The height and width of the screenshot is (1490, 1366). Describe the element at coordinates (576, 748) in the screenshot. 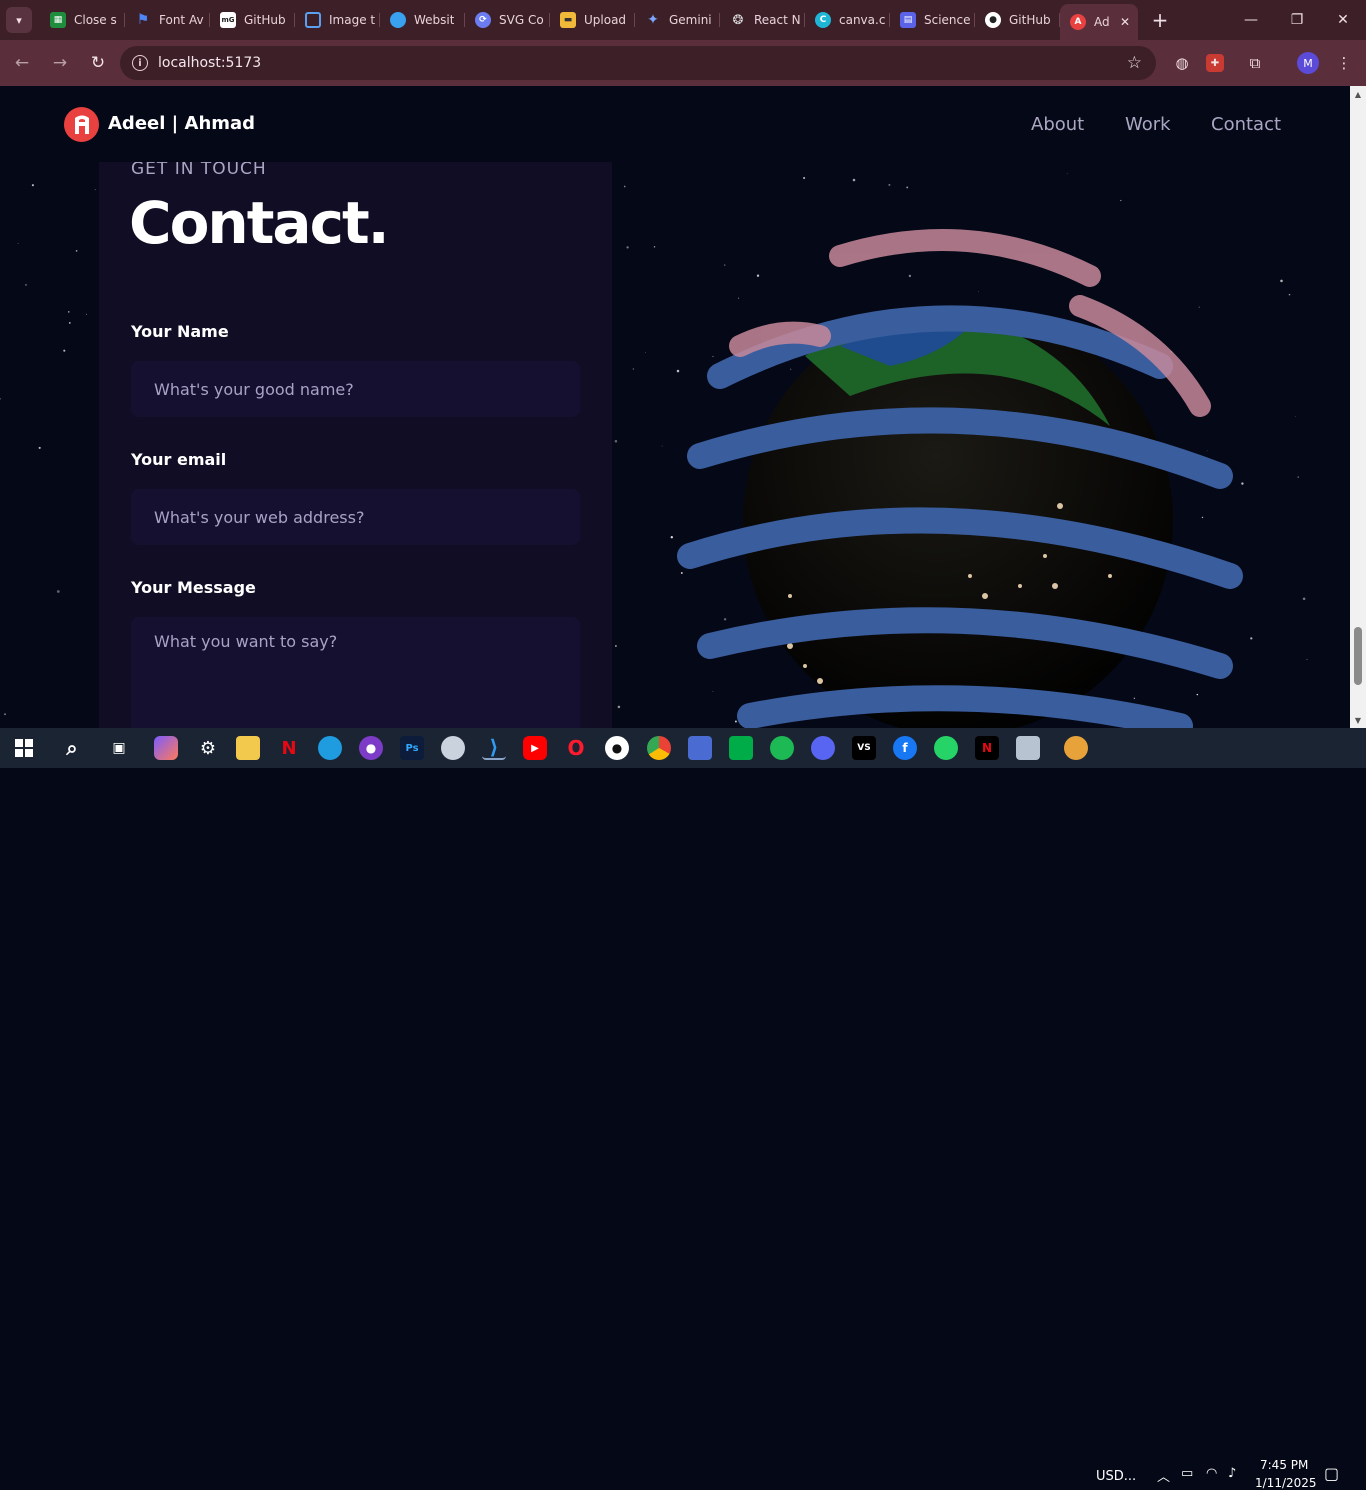

I see `opera-icon: O` at that location.